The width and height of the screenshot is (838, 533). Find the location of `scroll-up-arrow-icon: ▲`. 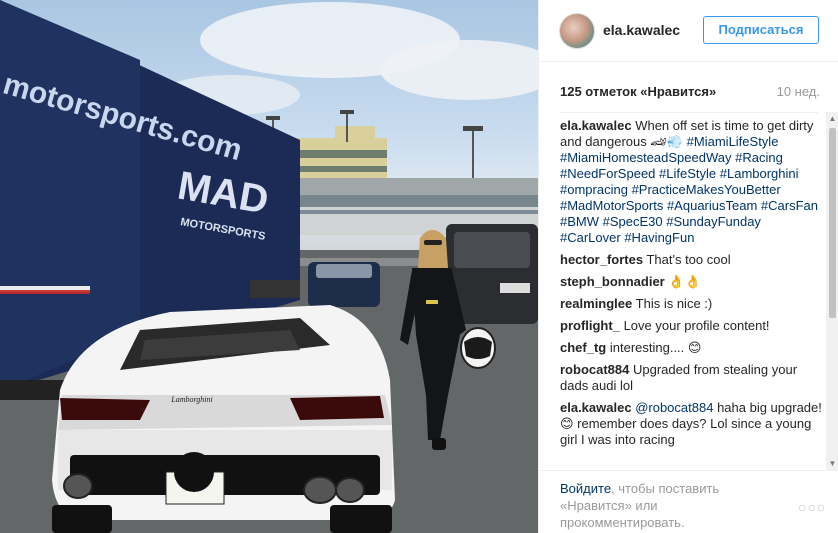

scroll-up-arrow-icon: ▲ is located at coordinates (832, 118).